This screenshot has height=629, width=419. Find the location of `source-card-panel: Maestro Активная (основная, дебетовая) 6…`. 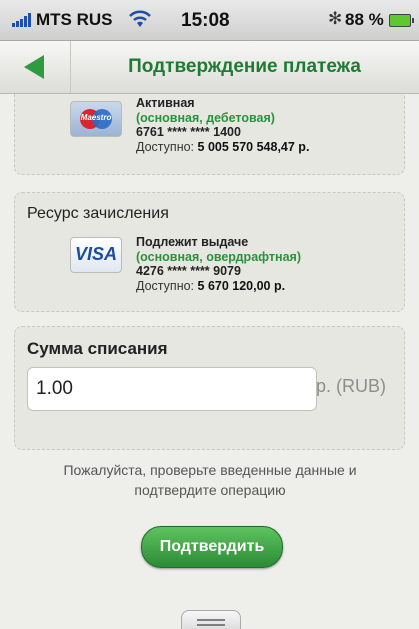

source-card-panel: Maestro Активная (основная, дебетовая) 6… is located at coordinates (209, 134).